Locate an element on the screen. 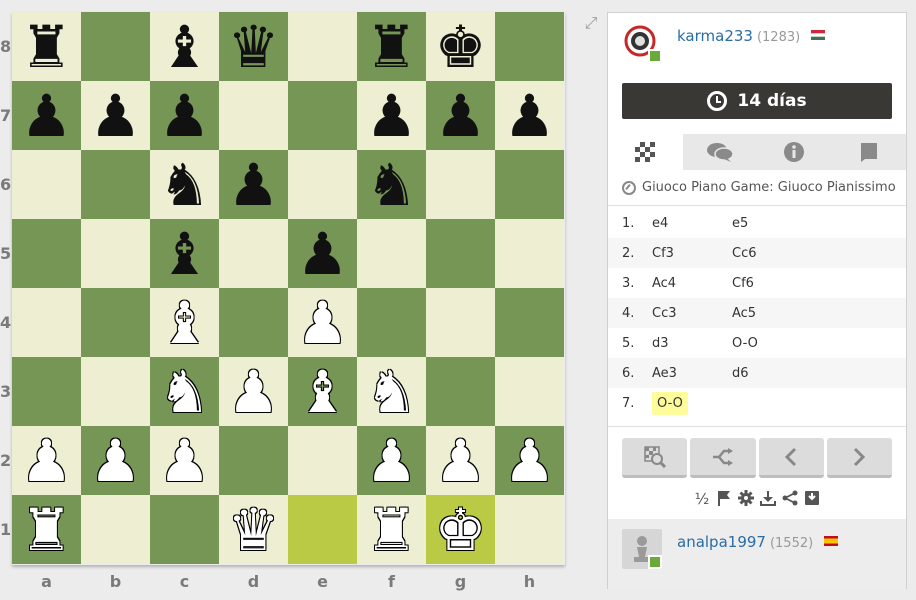 Image resolution: width=916 pixels, height=600 pixels. square-d4 is located at coordinates (253, 322).